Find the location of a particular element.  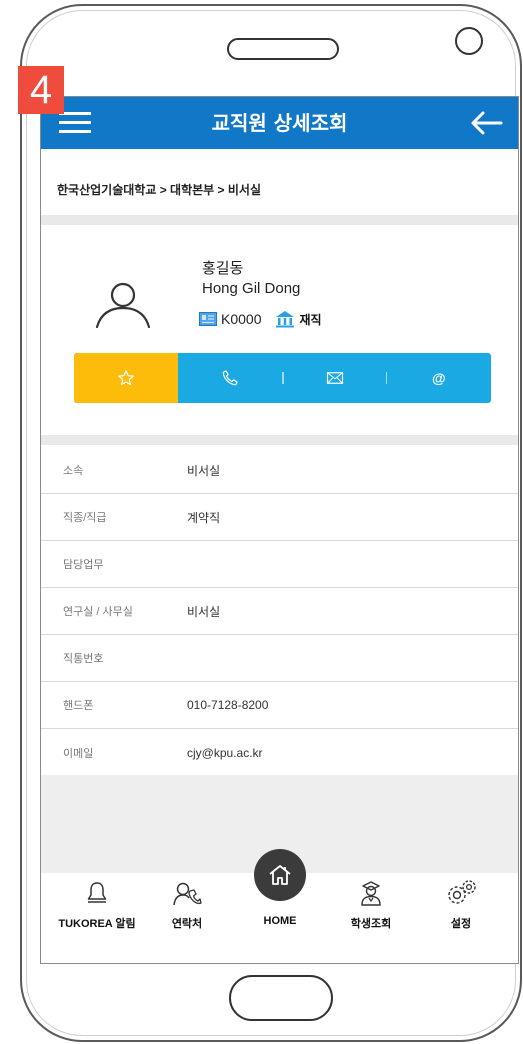

user-avatar-icon is located at coordinates (123, 305).